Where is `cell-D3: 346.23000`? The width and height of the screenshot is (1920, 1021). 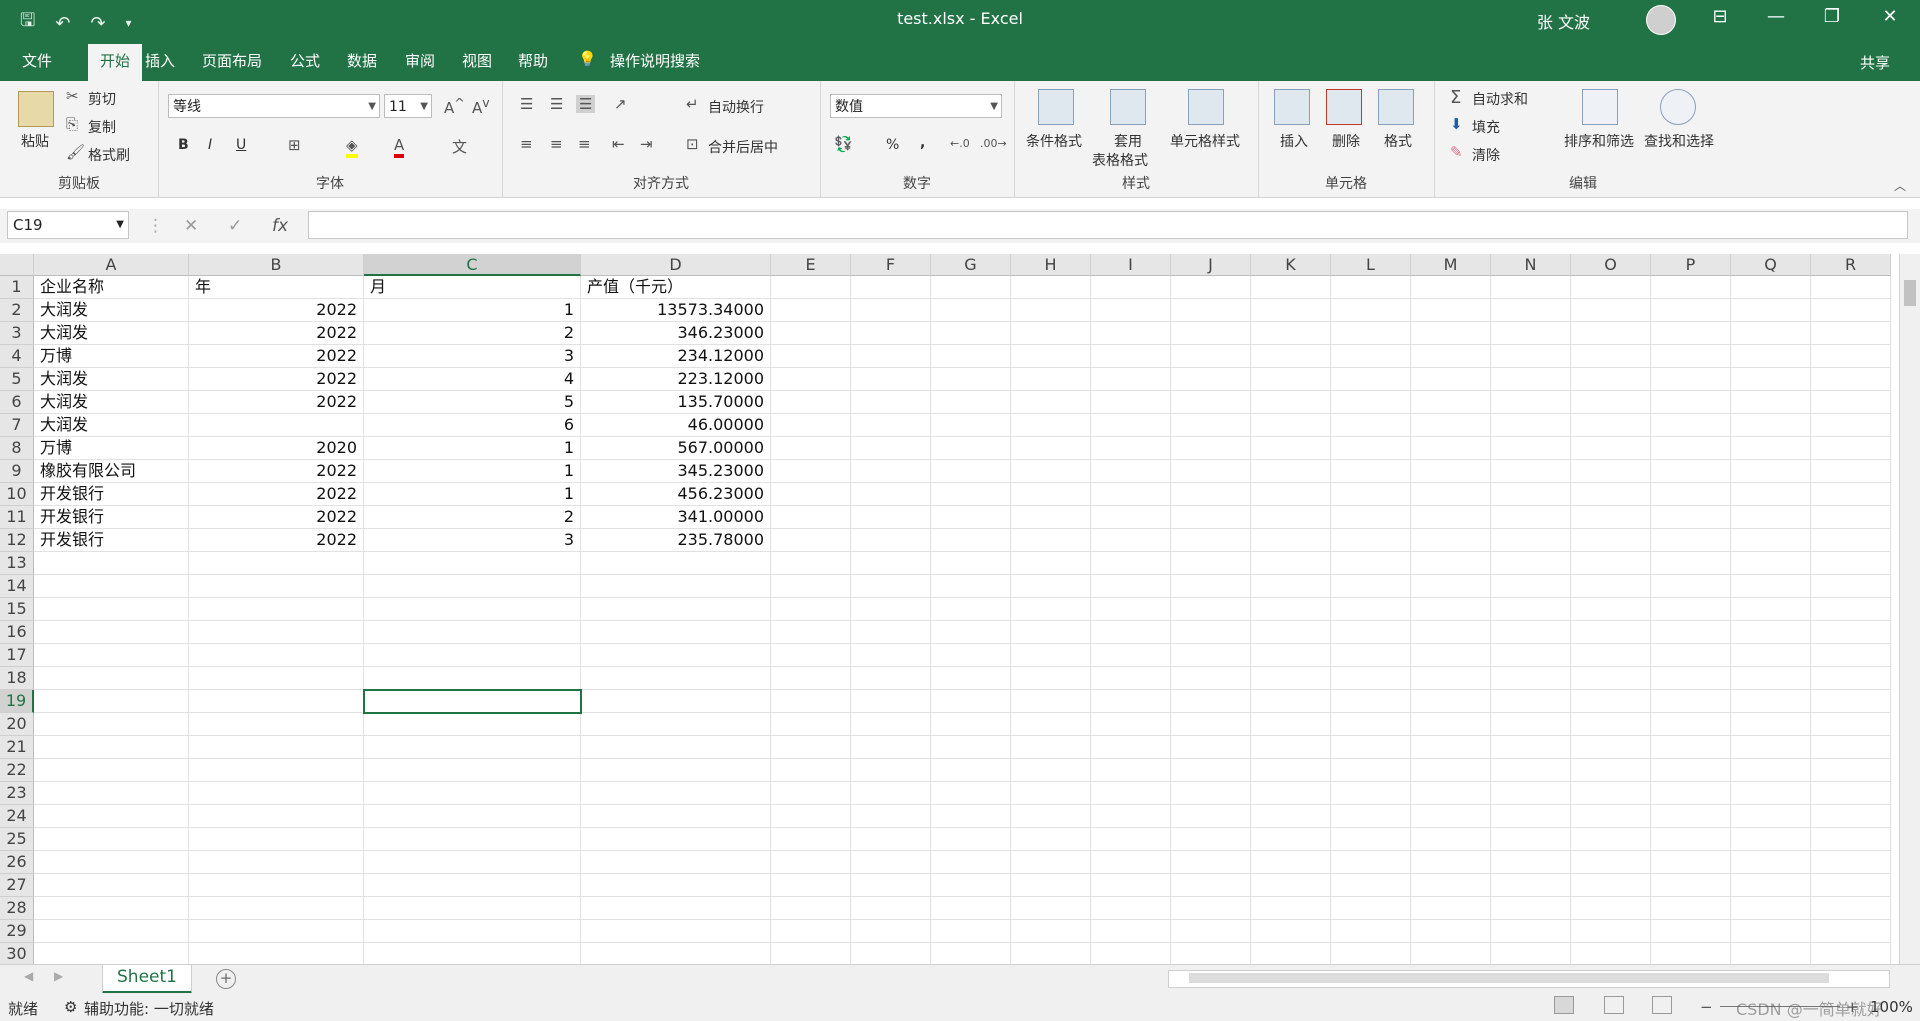
cell-D3: 346.23000 is located at coordinates (676, 333).